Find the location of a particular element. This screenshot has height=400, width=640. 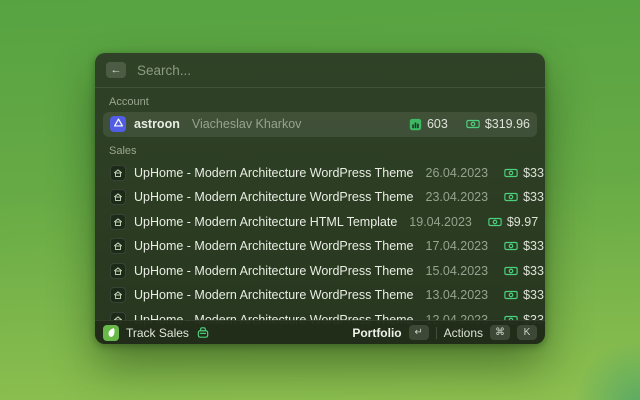

search-bar: ← is located at coordinates (320, 70).